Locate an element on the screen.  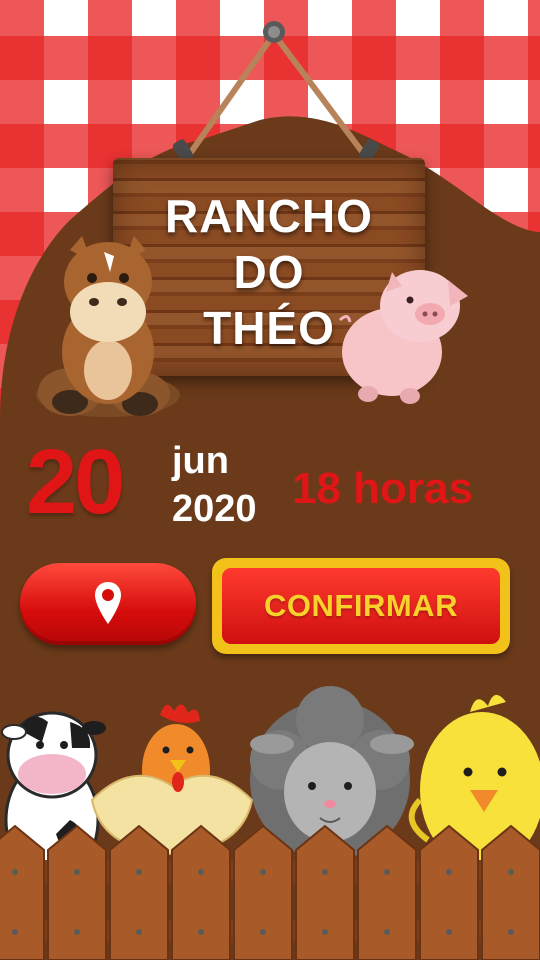
event-month: jun is located at coordinates (200, 461).